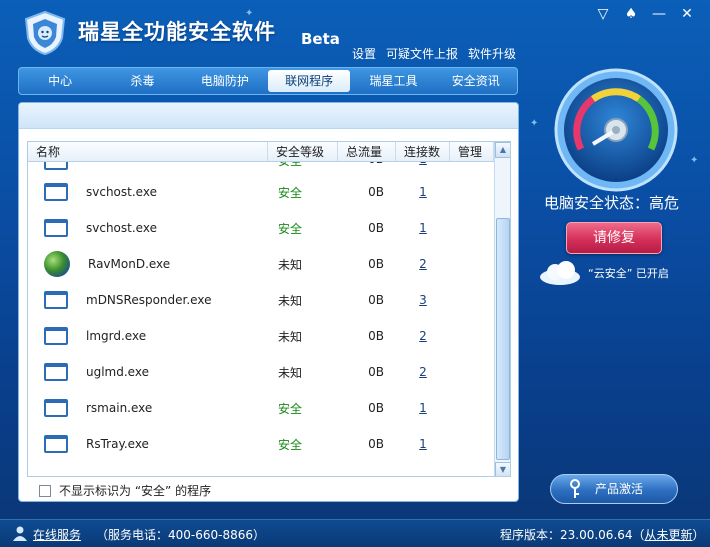 The width and height of the screenshot is (710, 547). I want to click on tab-center: 中心, so click(60, 81).